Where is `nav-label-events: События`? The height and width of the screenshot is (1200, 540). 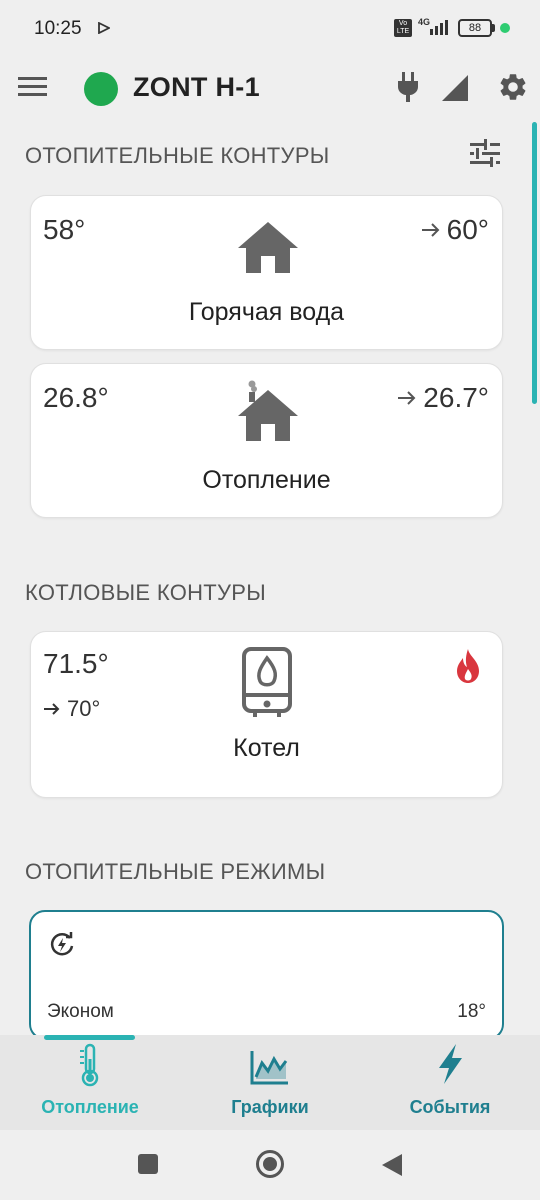
nav-label-events: События is located at coordinates (450, 1107).